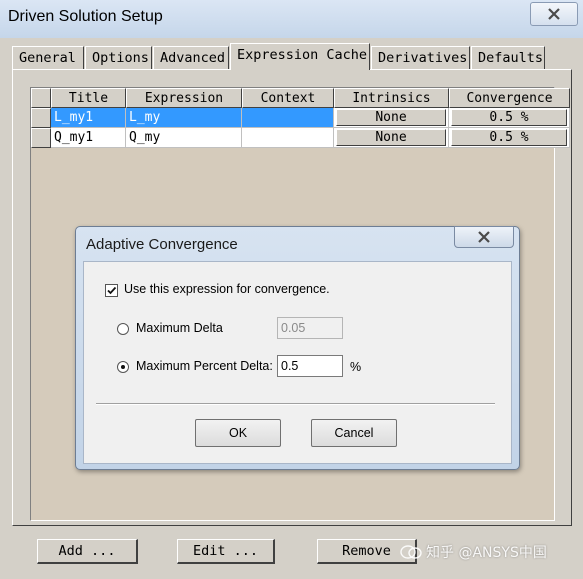 This screenshot has width=583, height=579. I want to click on ok-button: OK, so click(238, 433).